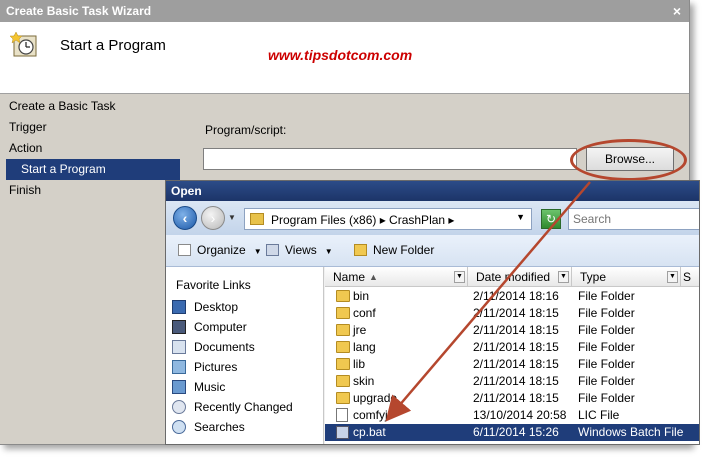 This screenshot has height=457, width=702. Describe the element at coordinates (361, 296) in the screenshot. I see `file-name: bin` at that location.